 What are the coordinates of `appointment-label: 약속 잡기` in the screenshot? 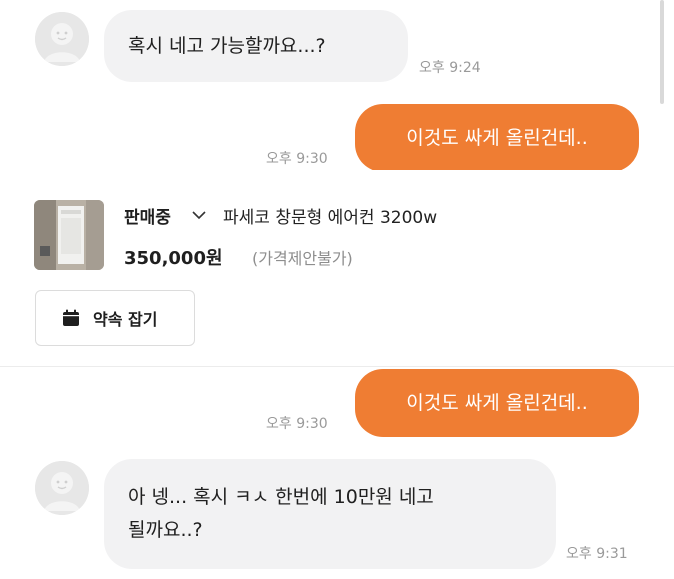 It's located at (125, 319).